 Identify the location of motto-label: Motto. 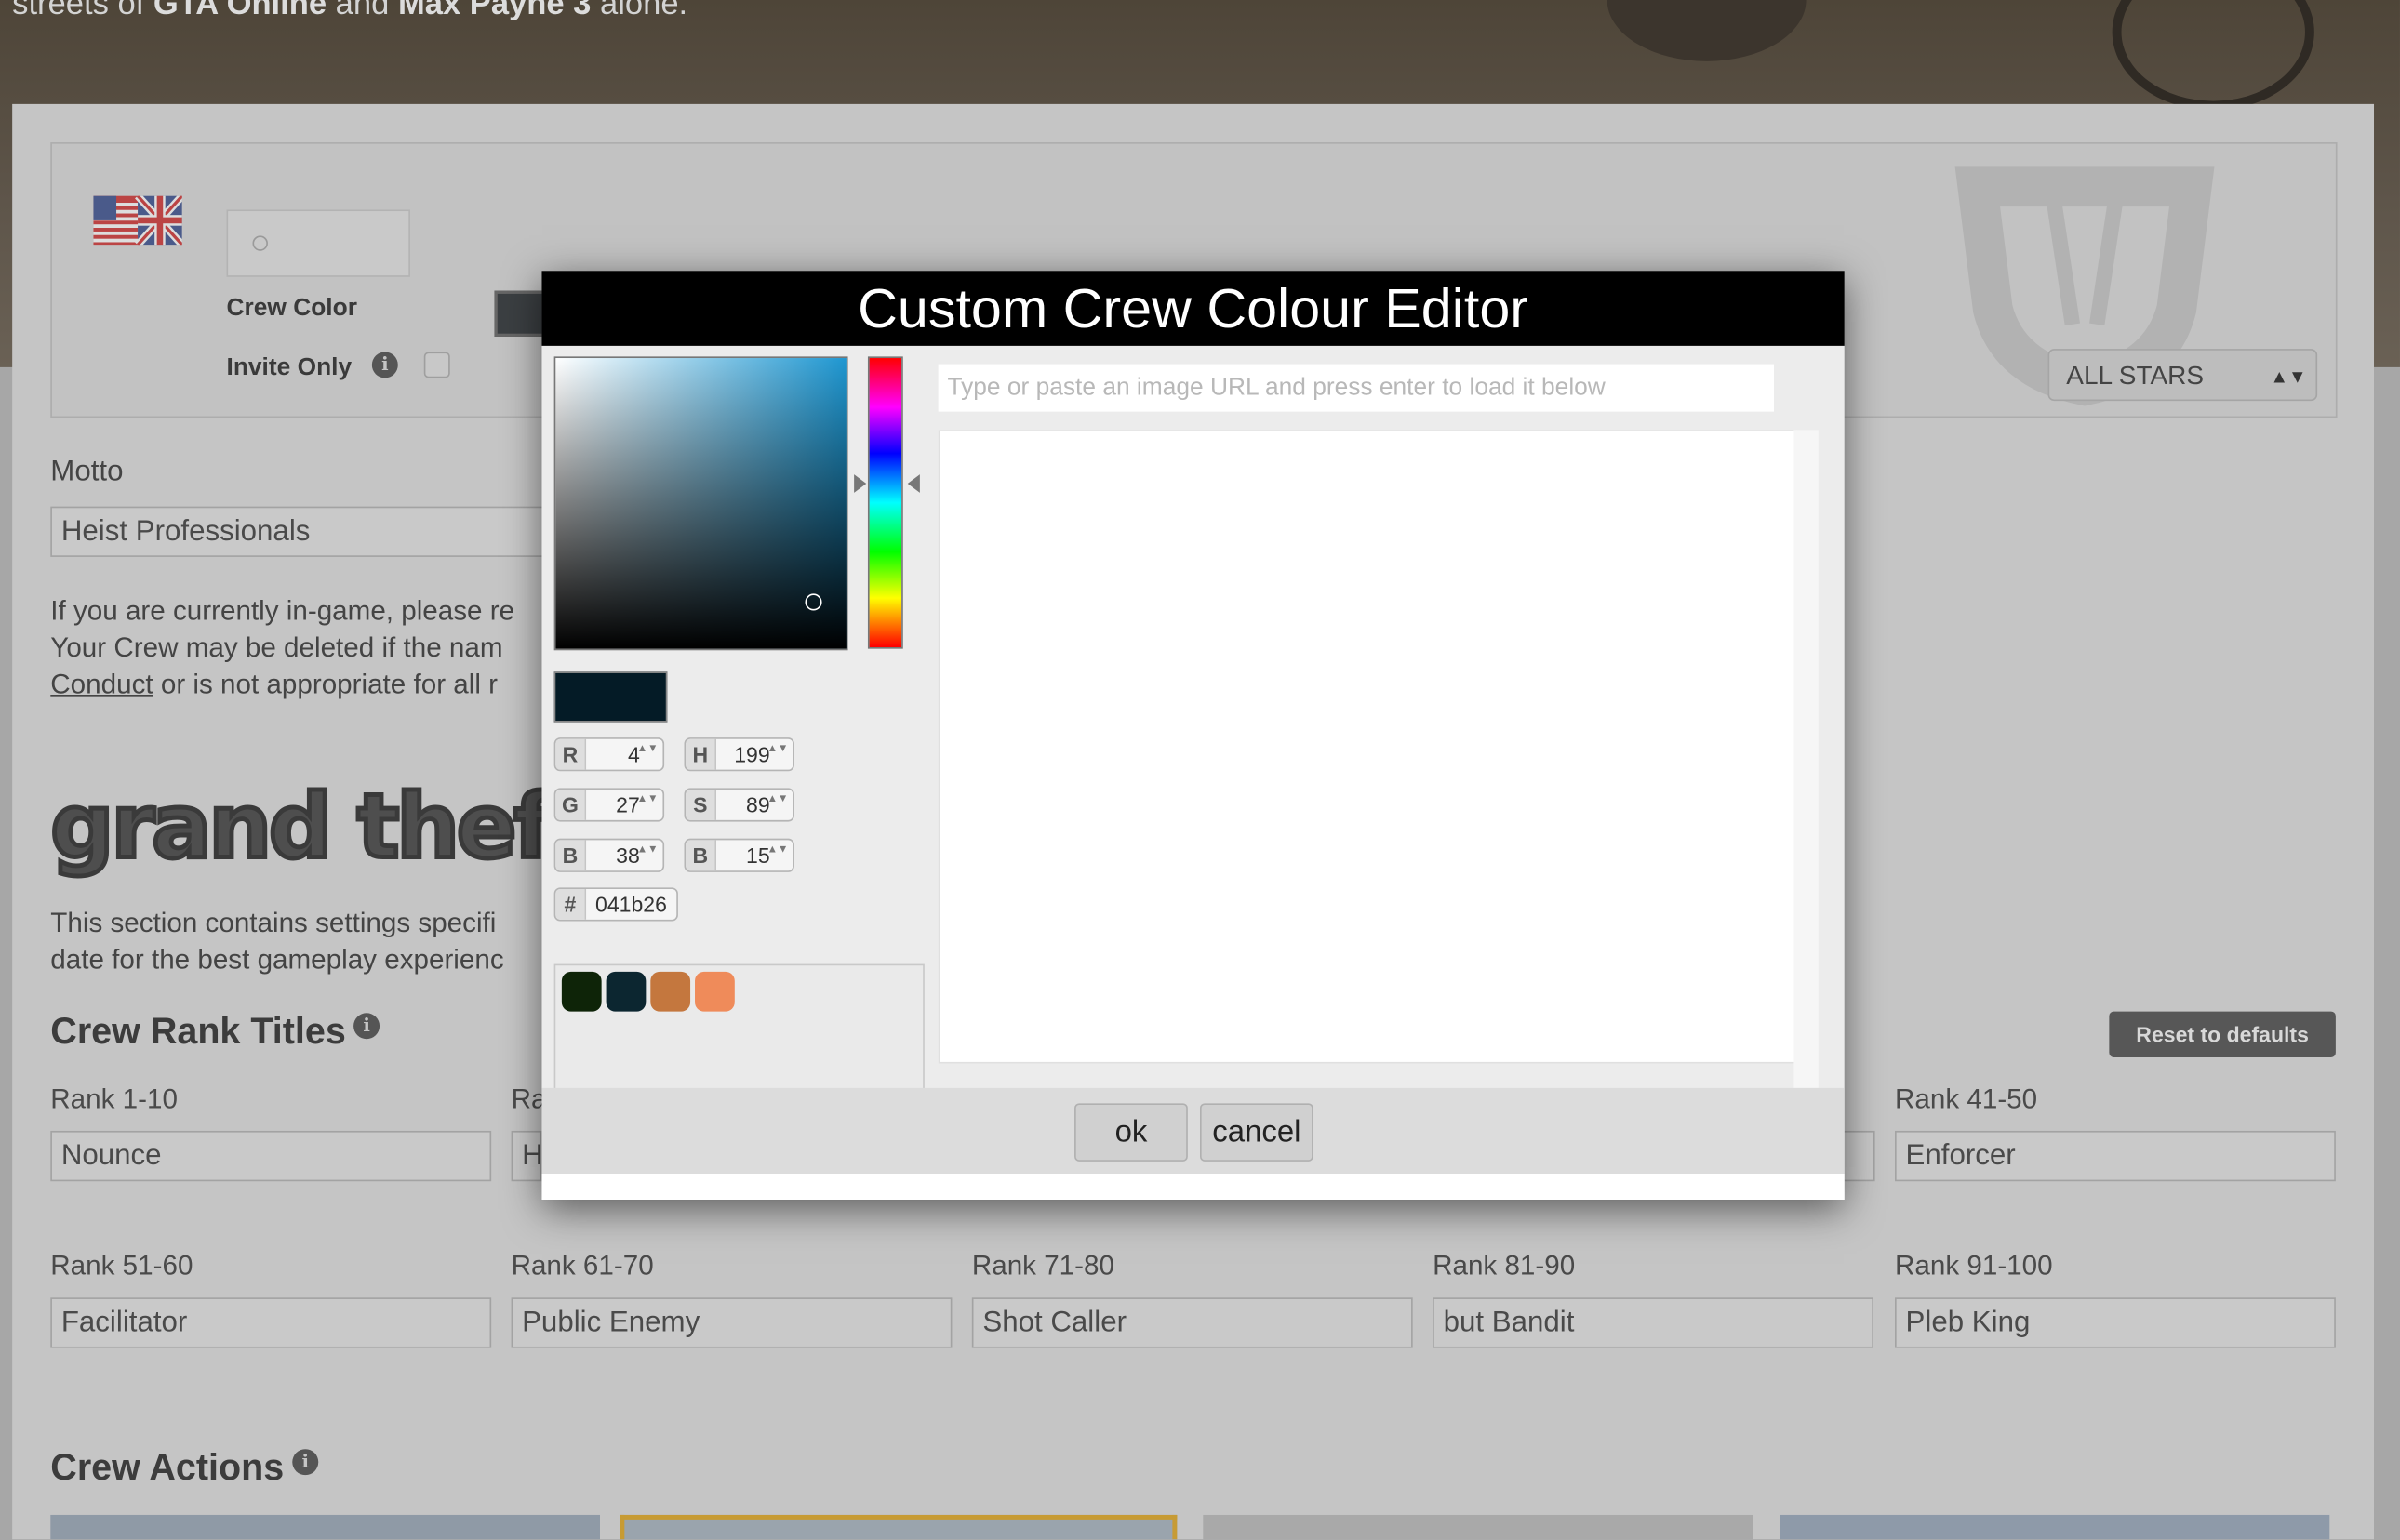
(87, 472).